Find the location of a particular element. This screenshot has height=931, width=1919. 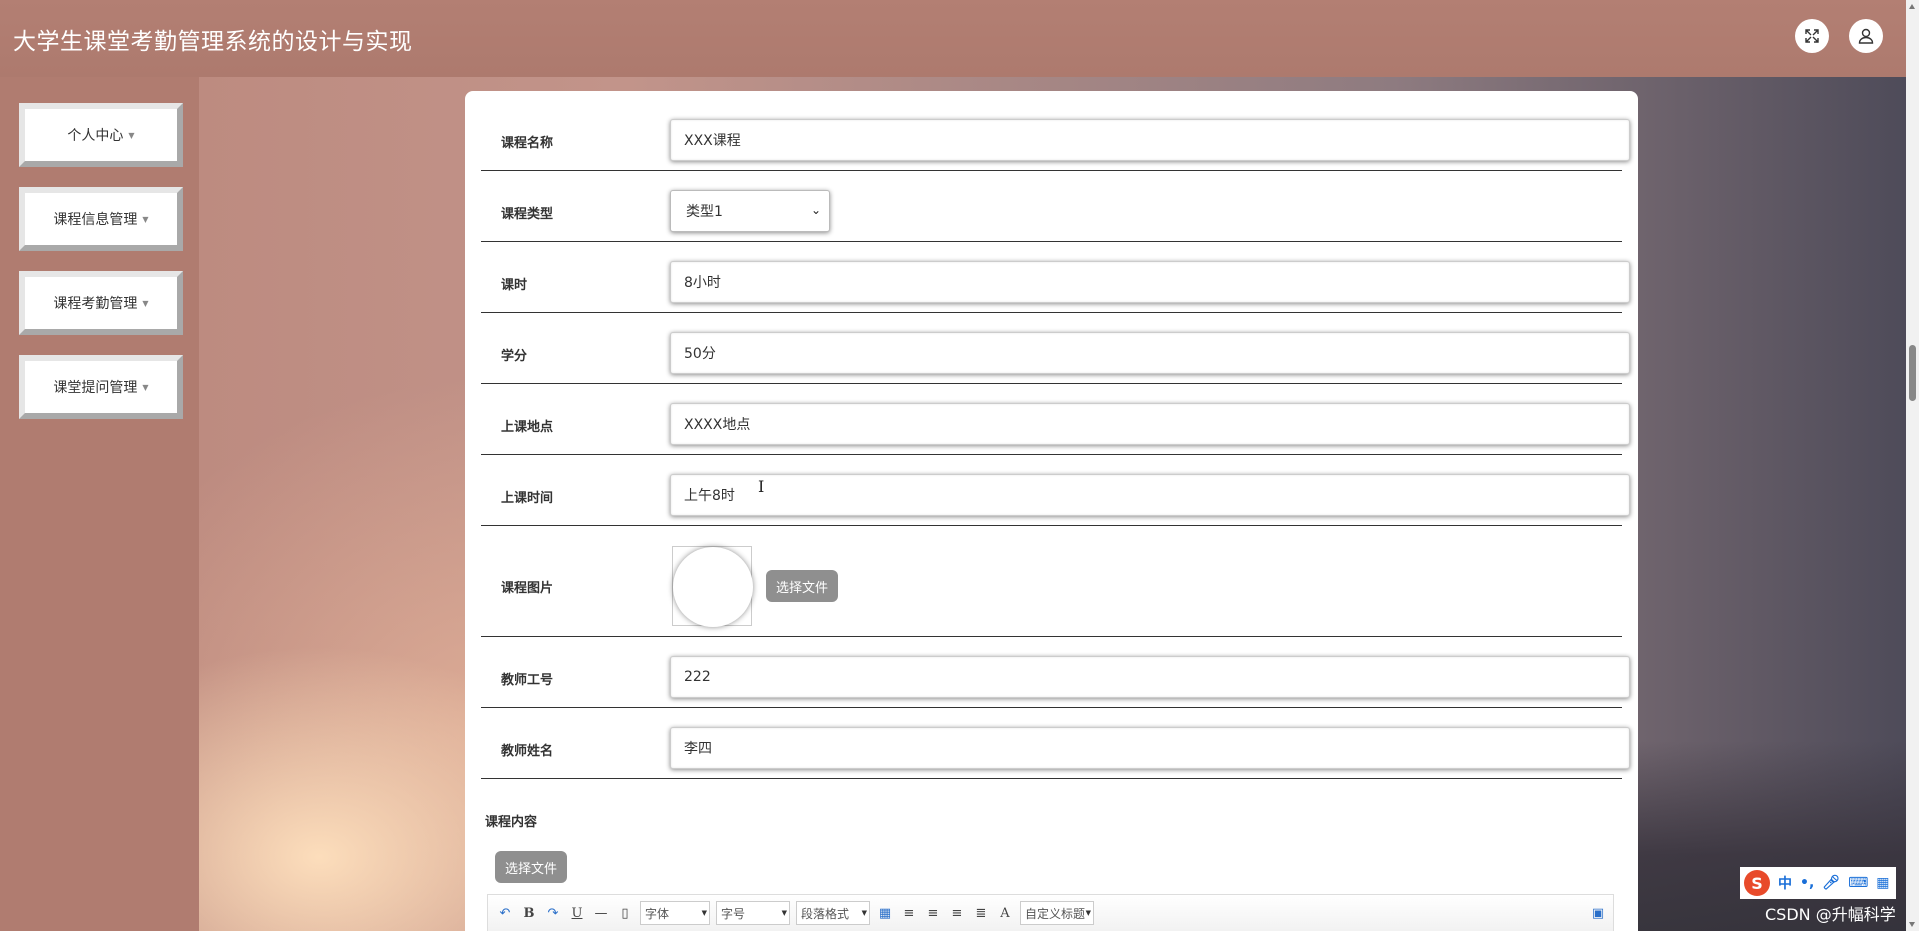

choose-image-button: 选择文件 is located at coordinates (802, 586).